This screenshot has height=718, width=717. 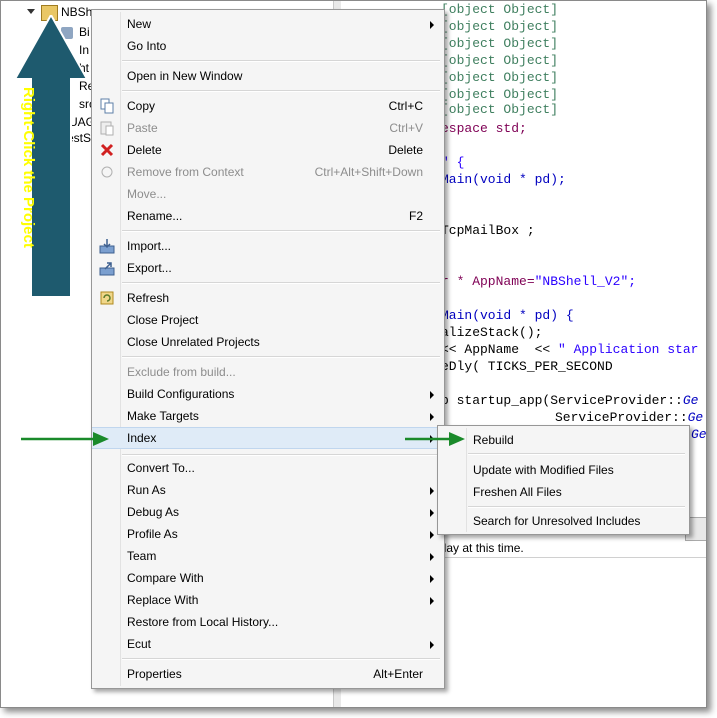 I want to click on menu-item-close-project: Close Project, so click(x=268, y=320).